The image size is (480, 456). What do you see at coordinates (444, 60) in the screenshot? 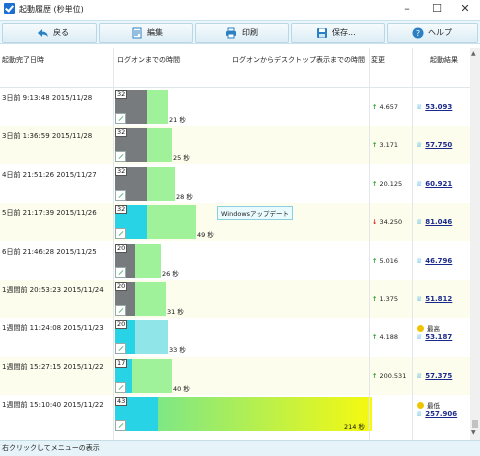
I see `col-result: 起動結果` at bounding box center [444, 60].